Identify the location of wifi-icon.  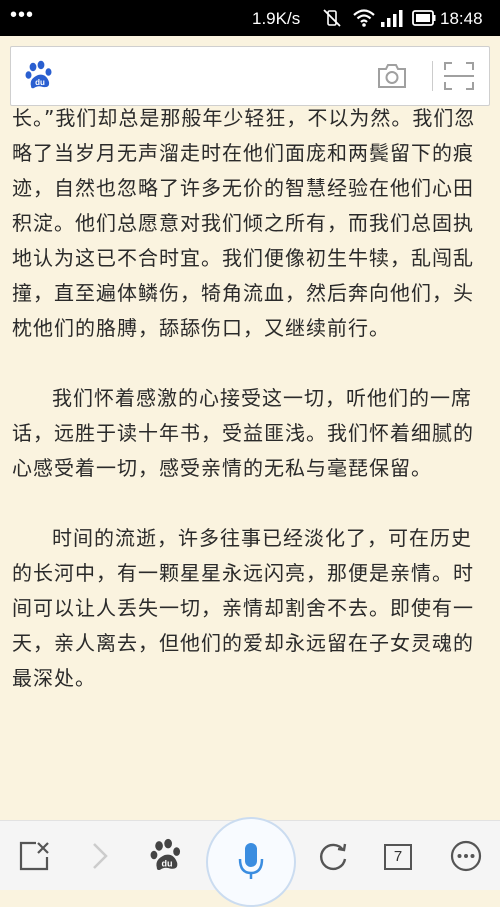
(364, 20).